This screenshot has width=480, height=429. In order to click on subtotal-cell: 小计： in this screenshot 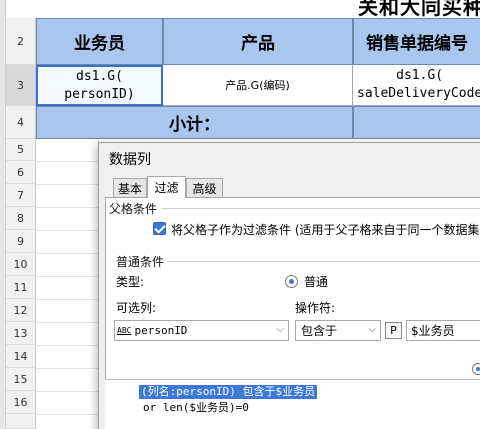, I will do `click(194, 122)`.